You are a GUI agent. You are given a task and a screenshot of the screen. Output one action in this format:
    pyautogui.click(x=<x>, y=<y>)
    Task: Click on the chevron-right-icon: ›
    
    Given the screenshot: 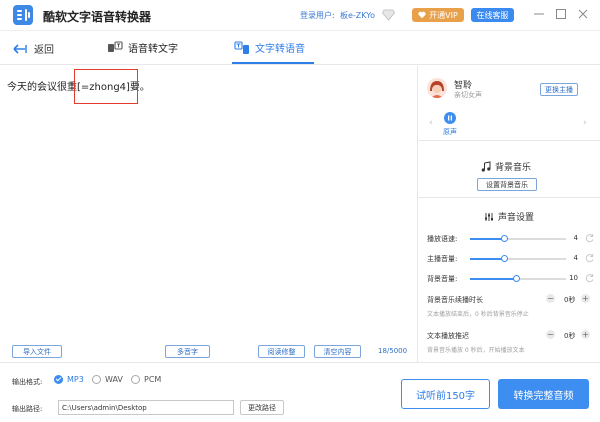 What is the action you would take?
    pyautogui.click(x=585, y=123)
    